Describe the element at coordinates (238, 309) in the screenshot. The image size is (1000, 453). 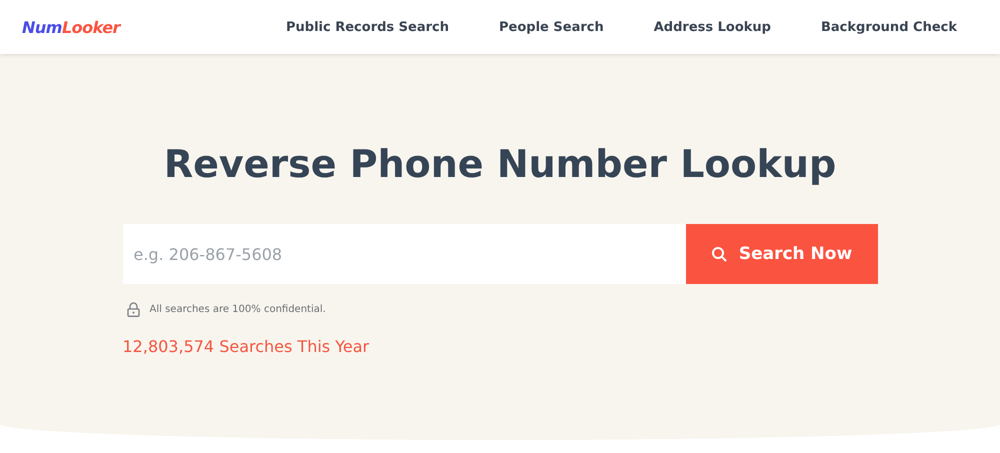
I see `confidential-note: All searches are 100% confidential.` at that location.